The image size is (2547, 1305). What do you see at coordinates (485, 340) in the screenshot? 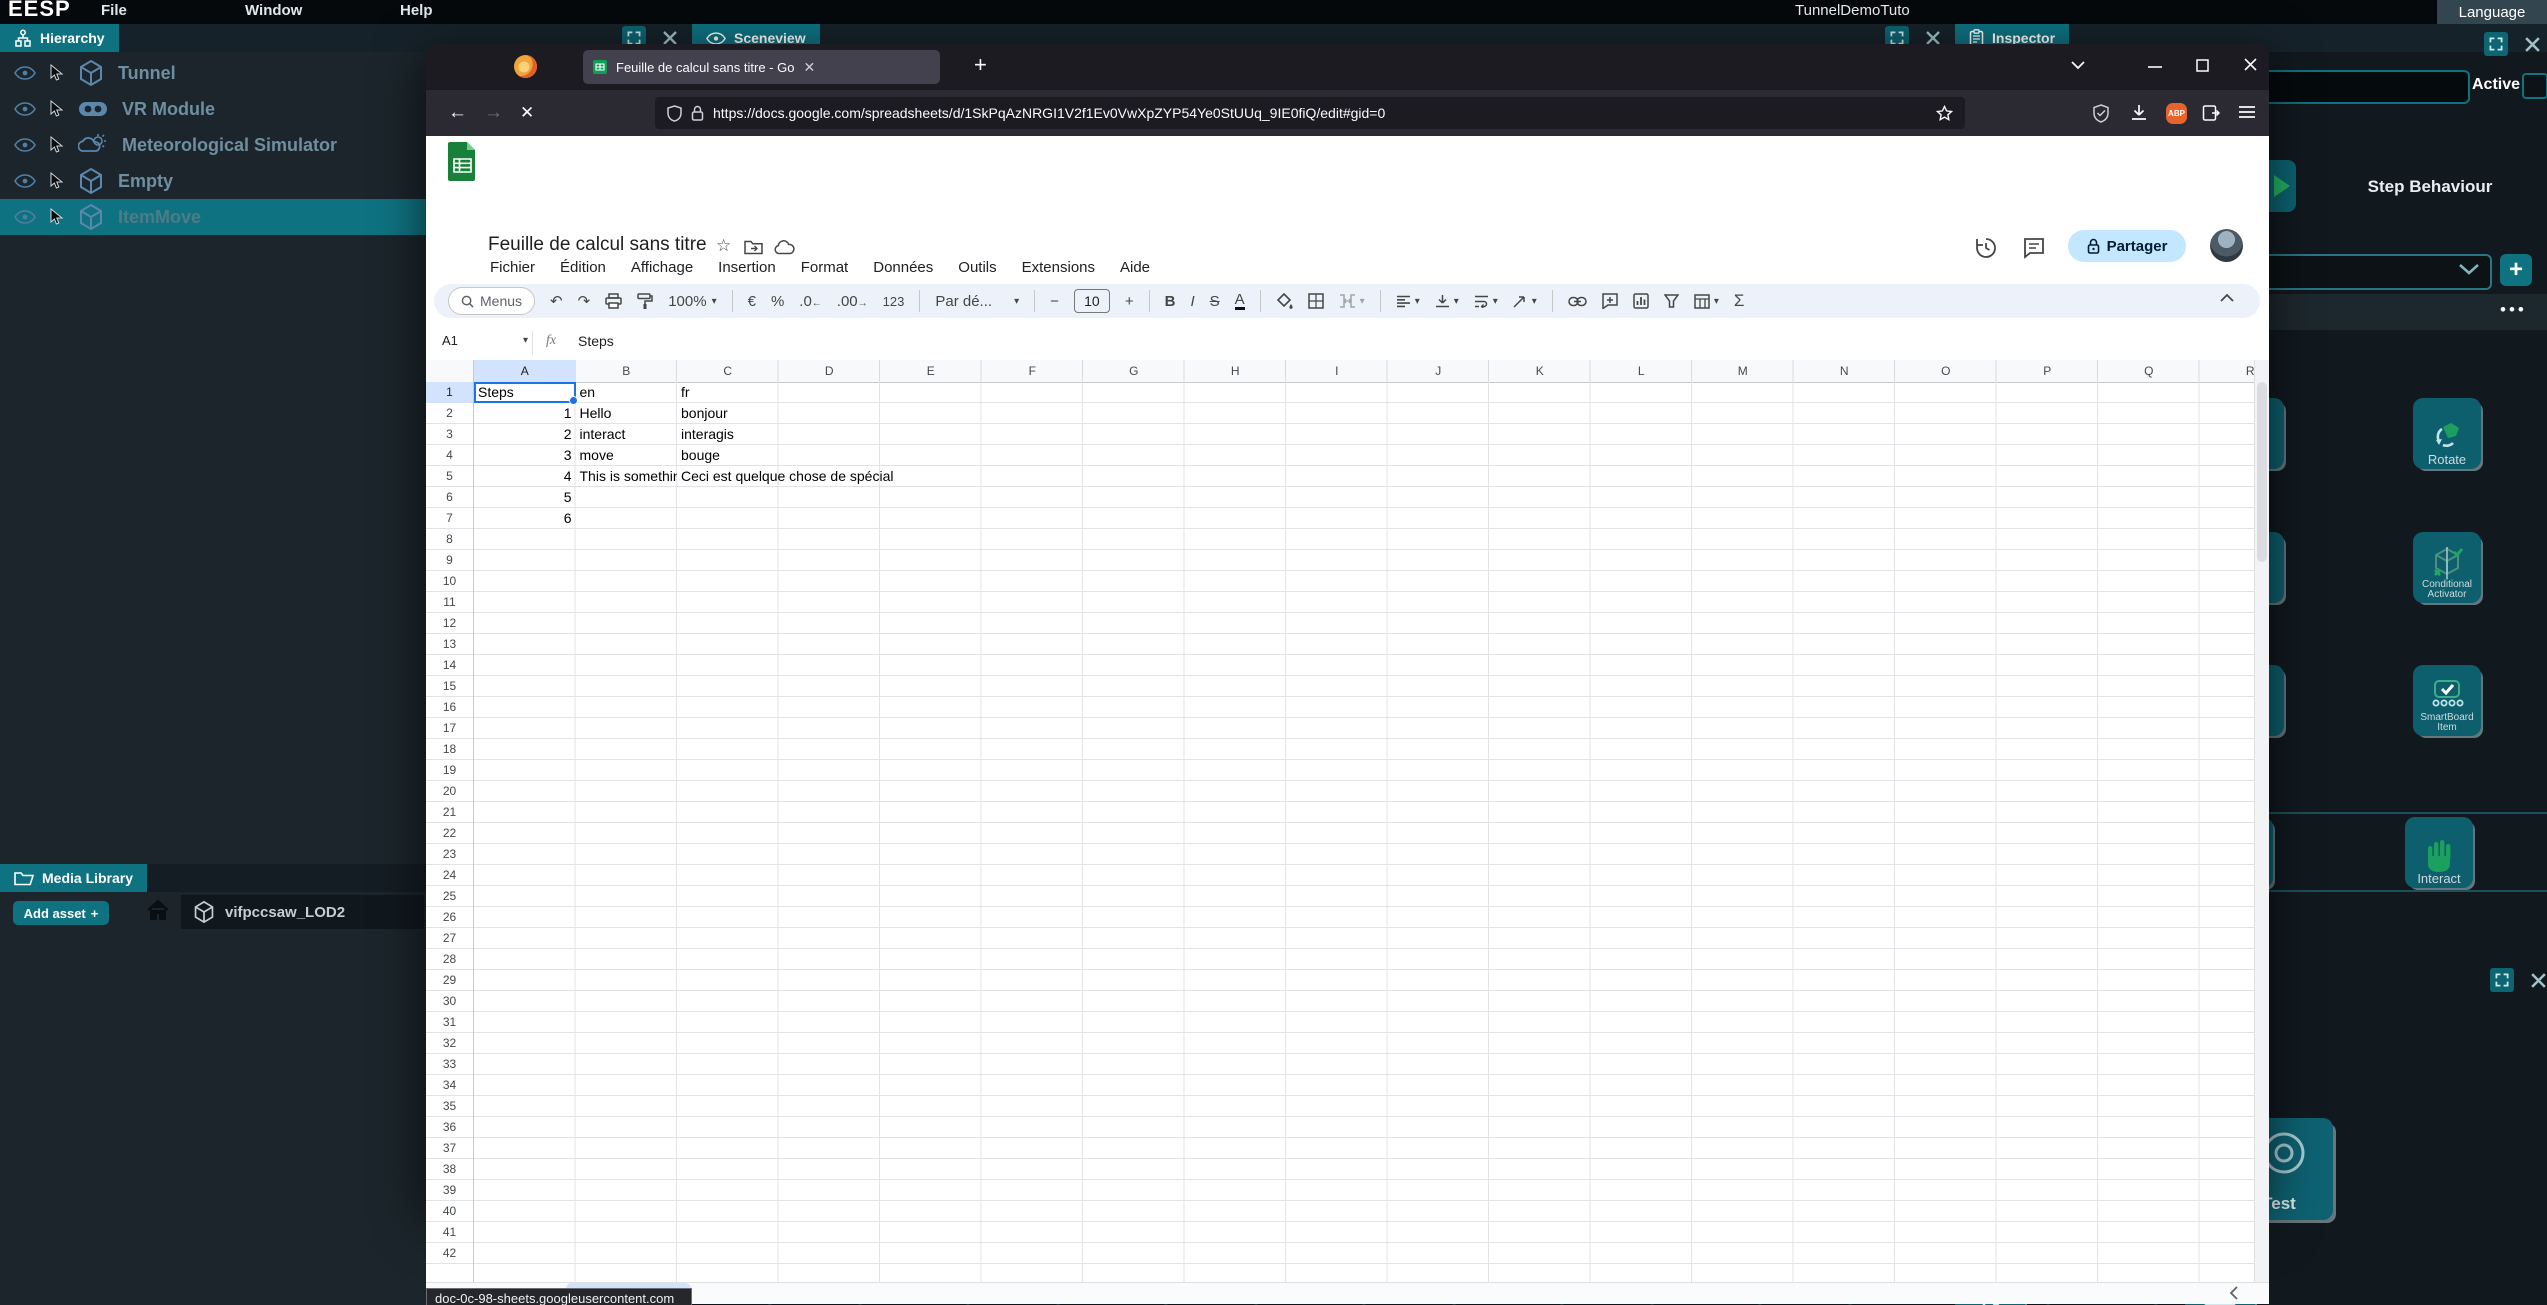
I see `name-box: A1 ▾` at bounding box center [485, 340].